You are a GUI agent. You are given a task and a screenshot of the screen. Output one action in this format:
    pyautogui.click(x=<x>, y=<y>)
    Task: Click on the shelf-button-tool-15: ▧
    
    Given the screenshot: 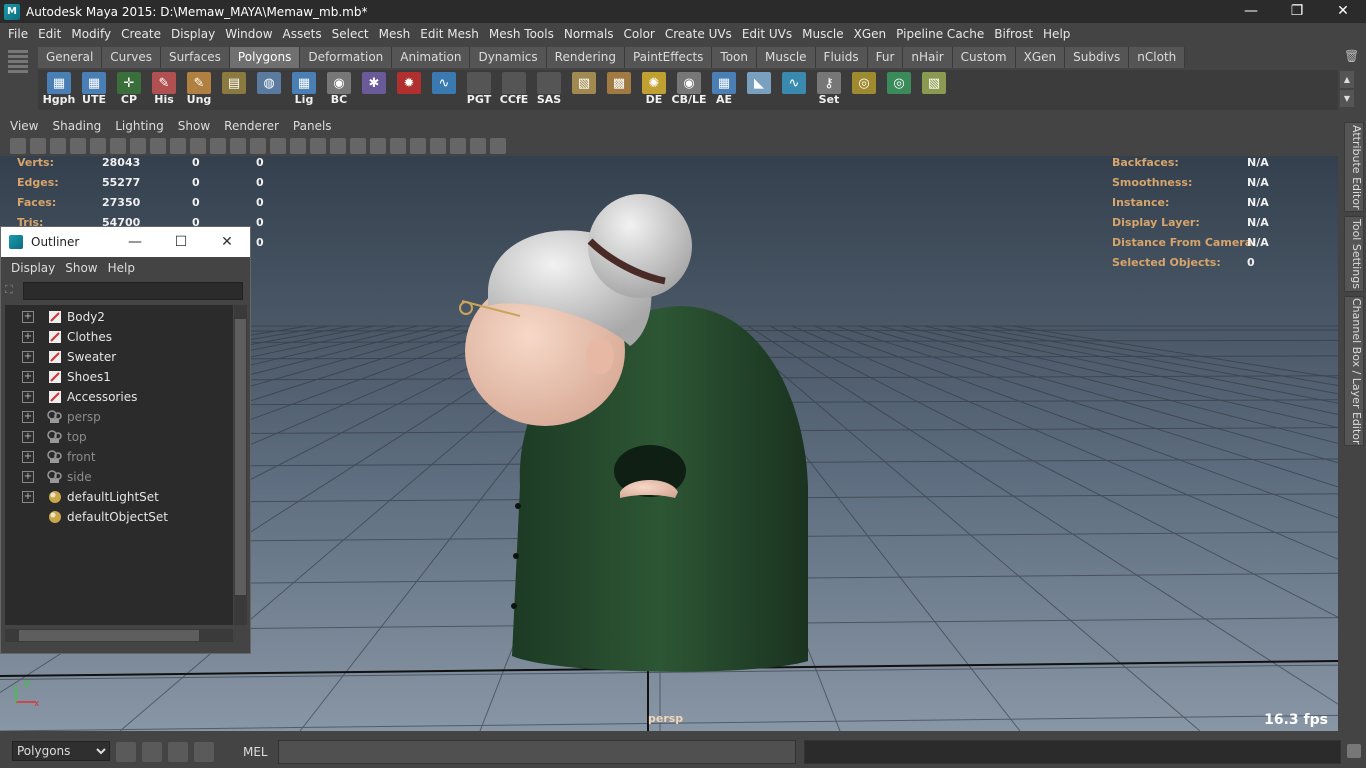 What is the action you would take?
    pyautogui.click(x=584, y=89)
    